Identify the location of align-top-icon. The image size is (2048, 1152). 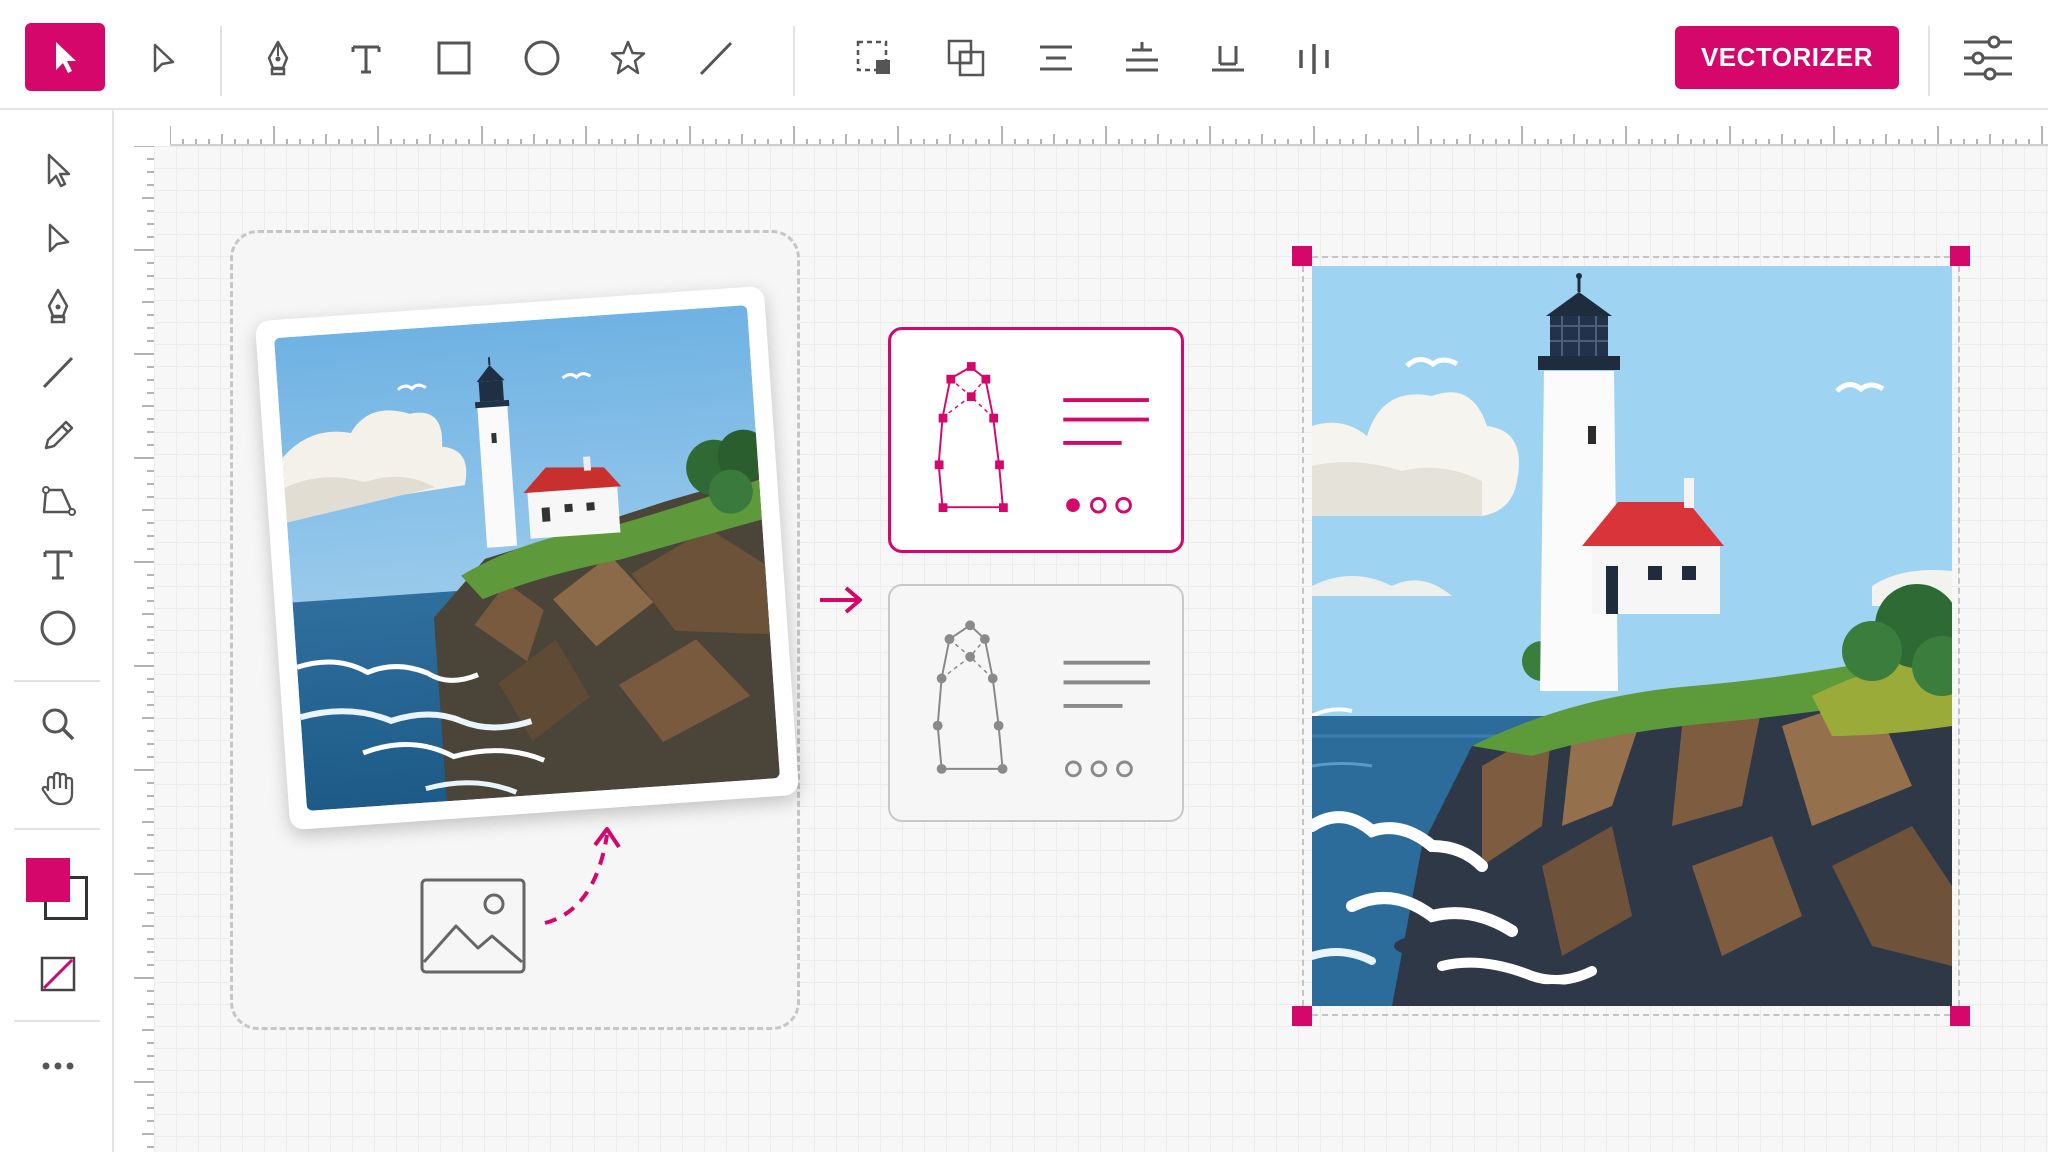
(1142, 57).